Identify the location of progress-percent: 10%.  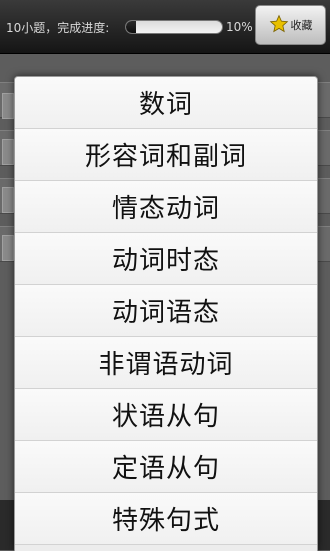
(239, 27).